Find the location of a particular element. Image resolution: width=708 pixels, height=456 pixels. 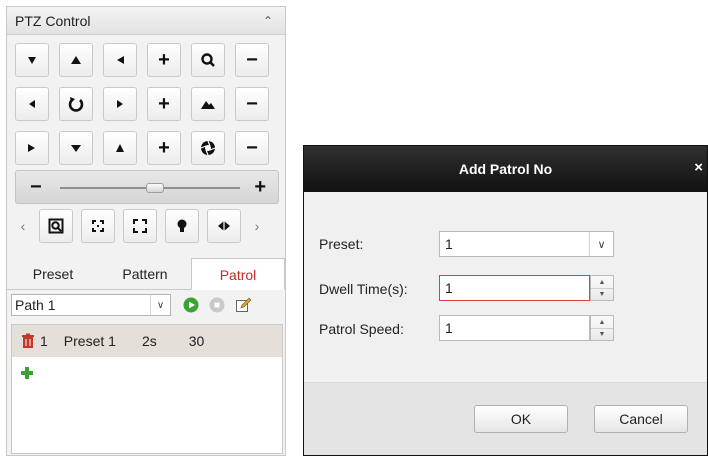

zoom-in-button: + is located at coordinates (164, 60).